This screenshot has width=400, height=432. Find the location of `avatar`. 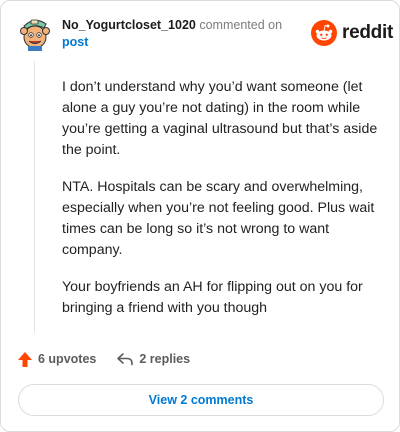

avatar is located at coordinates (35, 34).